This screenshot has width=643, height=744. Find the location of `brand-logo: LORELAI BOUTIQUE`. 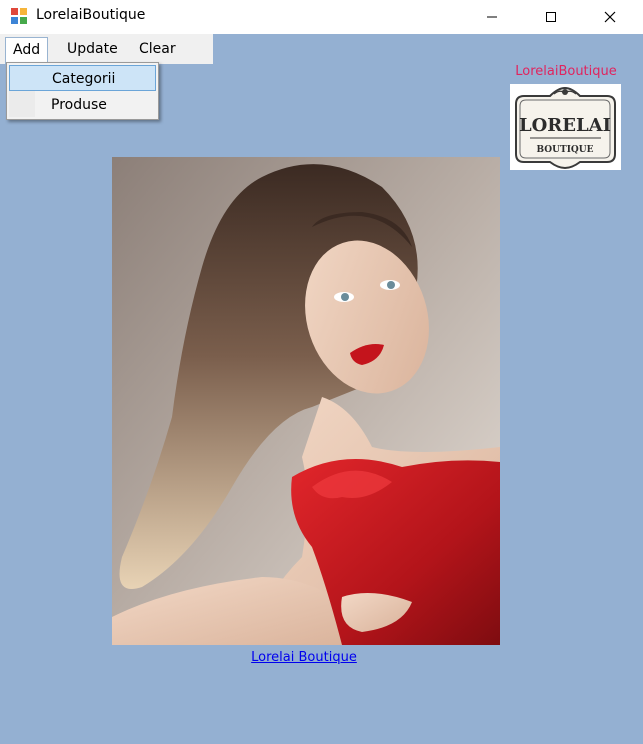

brand-logo: LORELAI BOUTIQUE is located at coordinates (565, 127).